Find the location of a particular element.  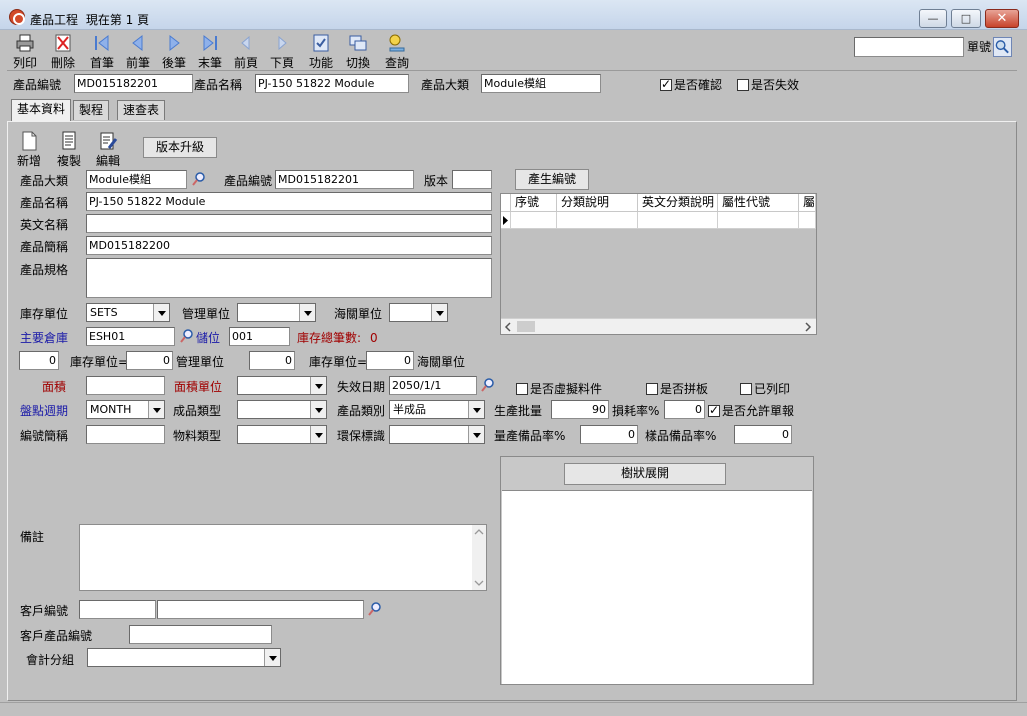

tab-process: 製程 is located at coordinates (91, 110).